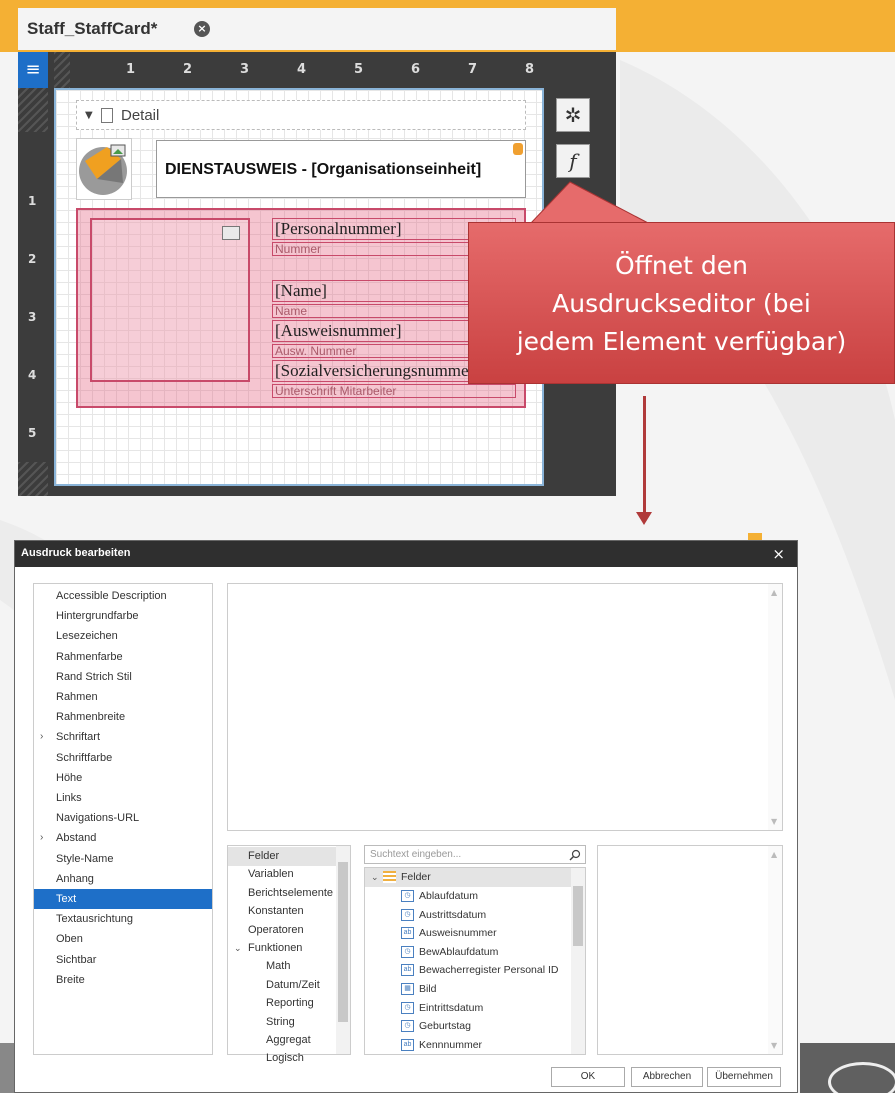  What do you see at coordinates (288, 1040) in the screenshot?
I see `category-label: Aggregat` at bounding box center [288, 1040].